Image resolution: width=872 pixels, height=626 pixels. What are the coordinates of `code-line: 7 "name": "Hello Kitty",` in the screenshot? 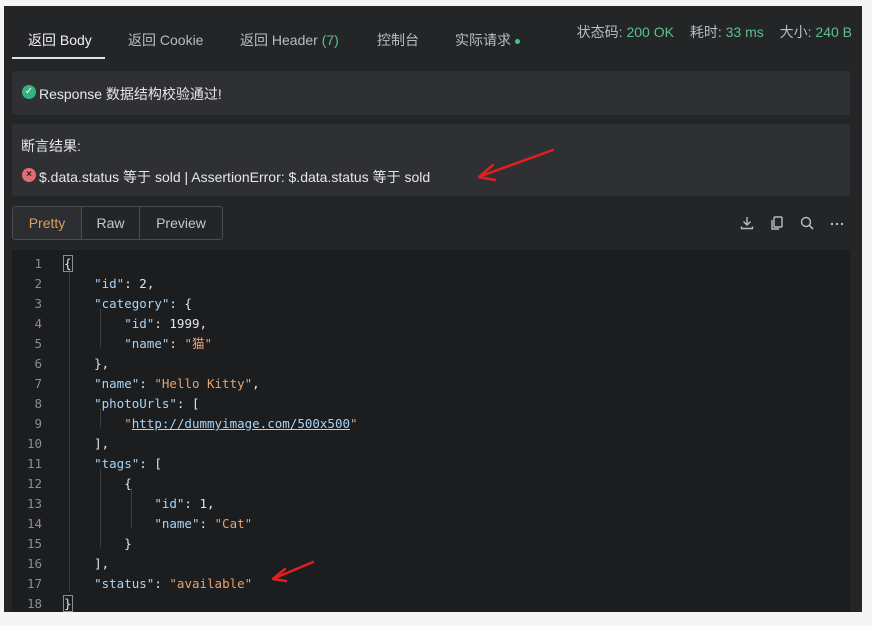 It's located at (431, 384).